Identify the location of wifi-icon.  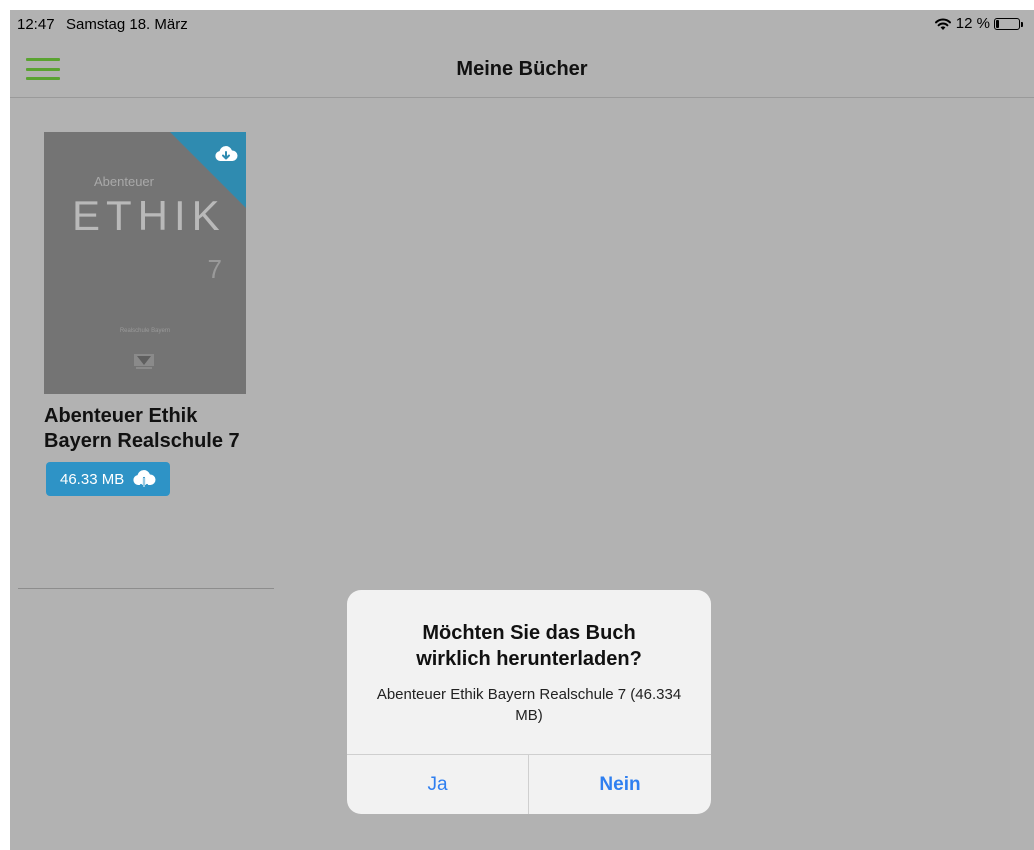
(942, 24).